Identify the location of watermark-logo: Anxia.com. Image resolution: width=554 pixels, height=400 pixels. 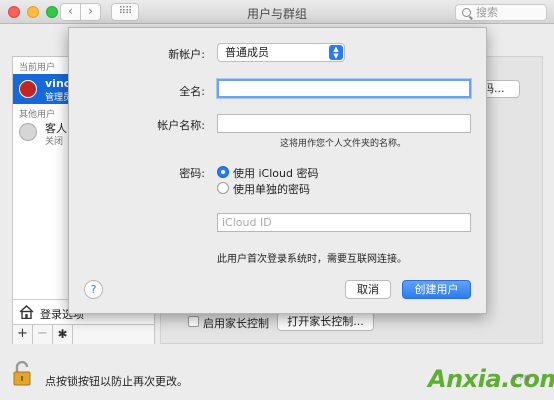
(491, 379).